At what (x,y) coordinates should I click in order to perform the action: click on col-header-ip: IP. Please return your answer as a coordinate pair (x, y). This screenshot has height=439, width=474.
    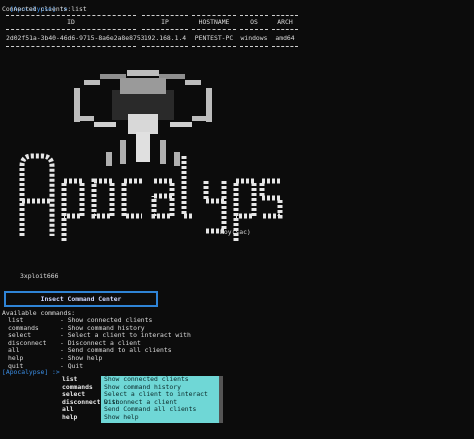
    Looking at the image, I should click on (165, 22).